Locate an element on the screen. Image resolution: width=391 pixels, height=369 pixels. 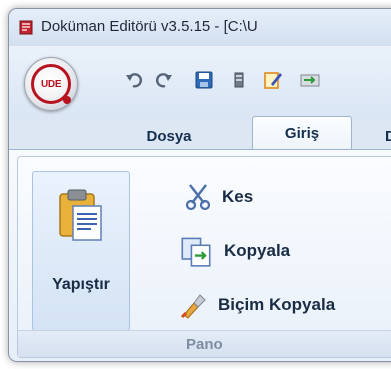
application-menu-button: UDE is located at coordinates (51, 84).